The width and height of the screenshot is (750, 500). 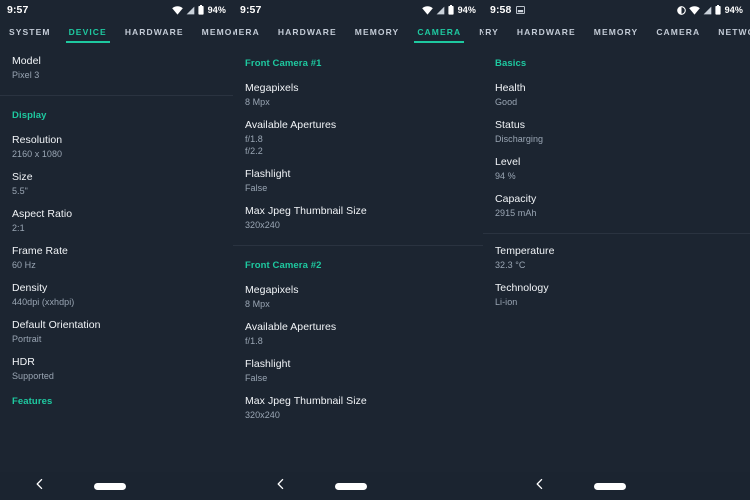 I want to click on info-row: Health Good, so click(x=616, y=89).